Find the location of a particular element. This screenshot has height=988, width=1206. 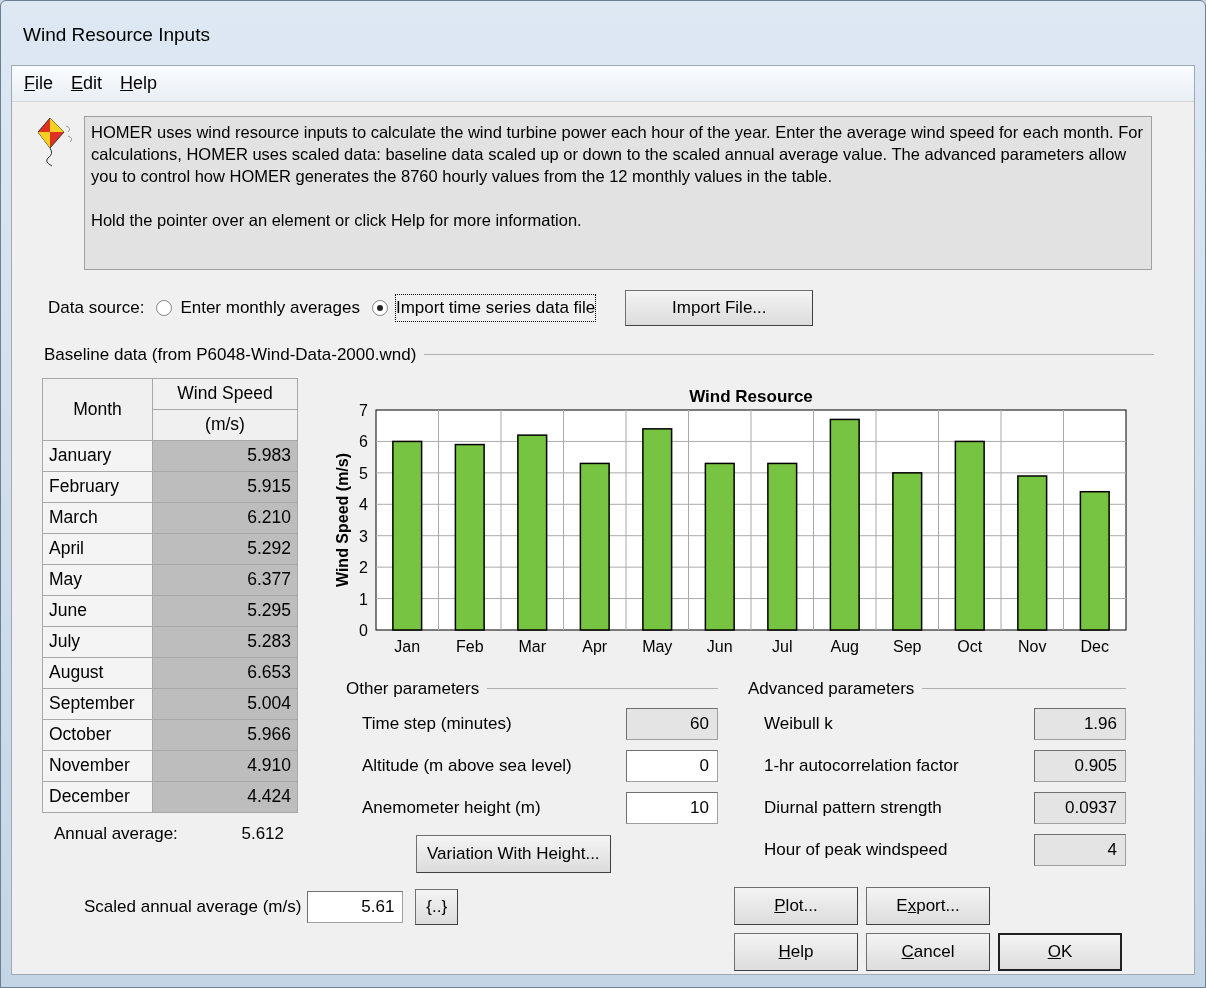

menu-item: Edit is located at coordinates (87, 83).